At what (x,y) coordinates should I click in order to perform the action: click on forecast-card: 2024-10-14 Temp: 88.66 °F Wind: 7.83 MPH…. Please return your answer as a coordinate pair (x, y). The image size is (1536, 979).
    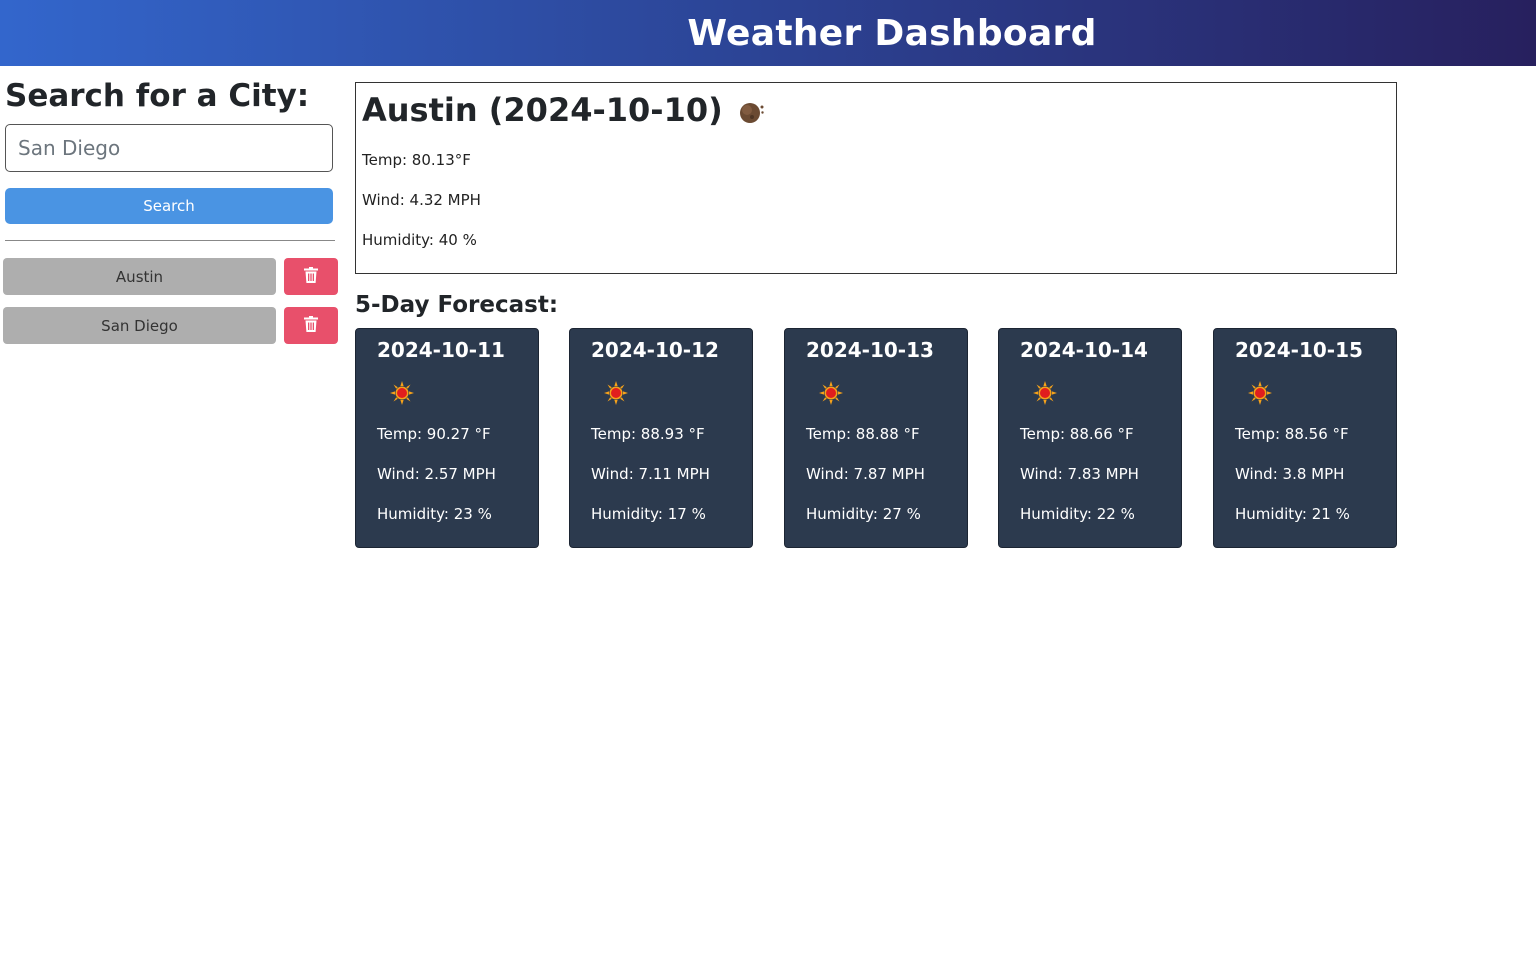
    Looking at the image, I should click on (1090, 438).